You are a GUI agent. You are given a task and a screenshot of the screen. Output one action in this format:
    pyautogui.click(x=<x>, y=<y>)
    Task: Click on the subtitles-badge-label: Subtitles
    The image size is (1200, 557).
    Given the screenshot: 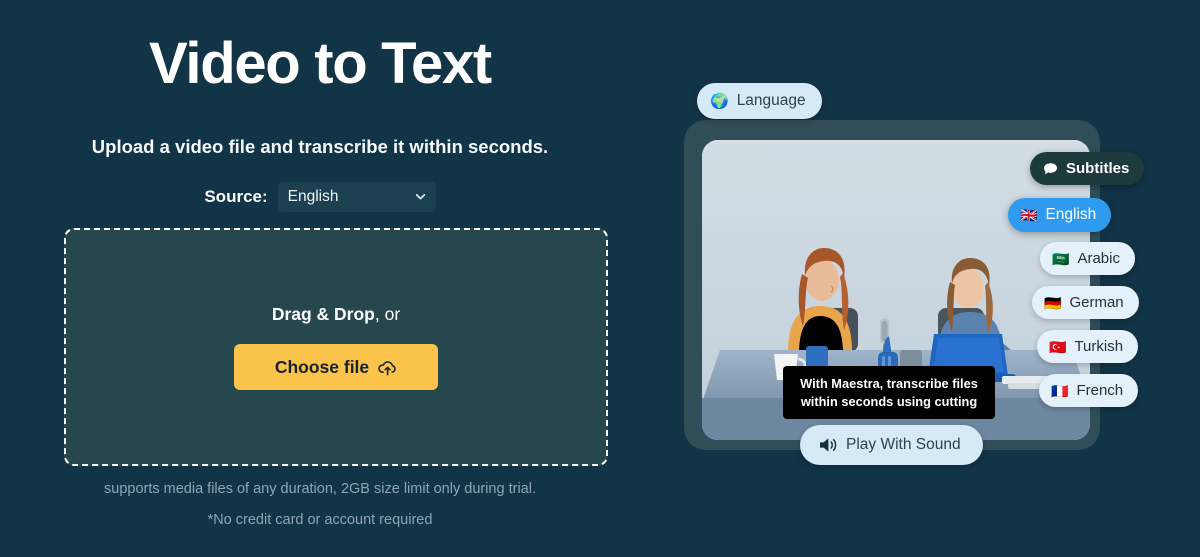 What is the action you would take?
    pyautogui.click(x=1098, y=168)
    